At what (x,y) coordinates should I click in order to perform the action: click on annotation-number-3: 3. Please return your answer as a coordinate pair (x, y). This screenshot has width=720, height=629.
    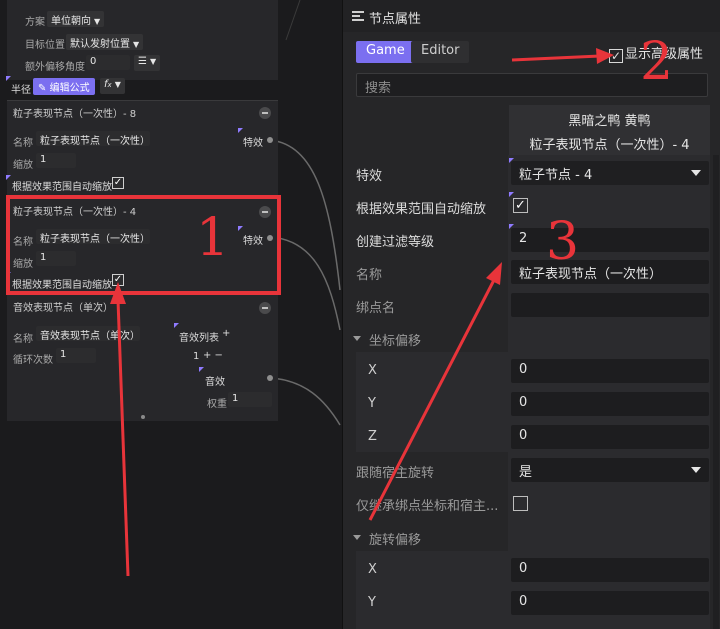
    Looking at the image, I should click on (563, 242).